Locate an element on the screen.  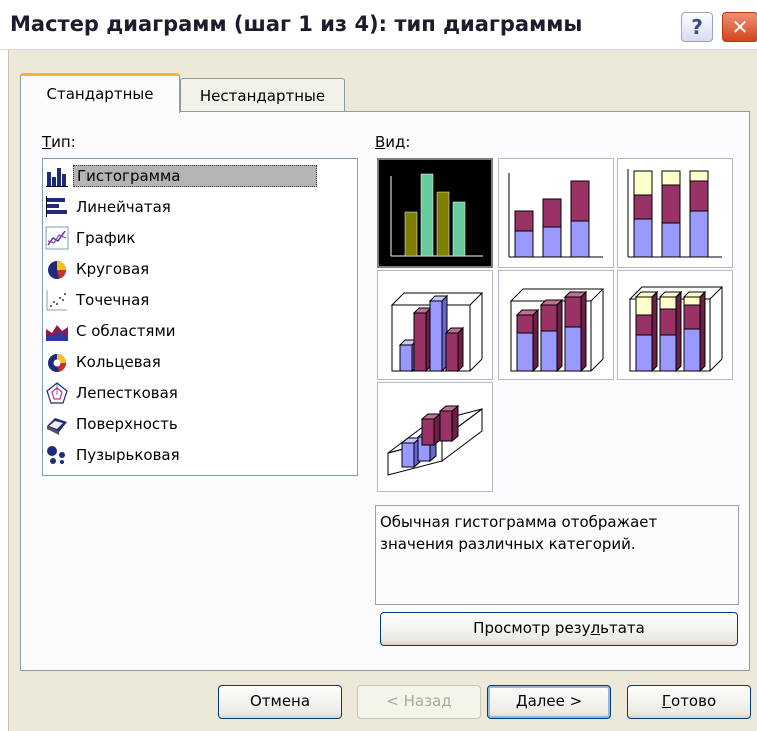
doughnut-chart-icon is located at coordinates (57, 362).